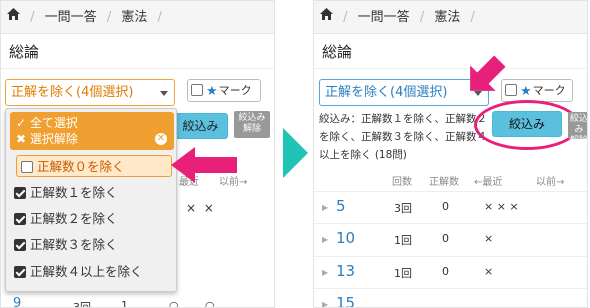  Describe the element at coordinates (501, 206) in the screenshot. I see `history-marks: × × ×` at that location.